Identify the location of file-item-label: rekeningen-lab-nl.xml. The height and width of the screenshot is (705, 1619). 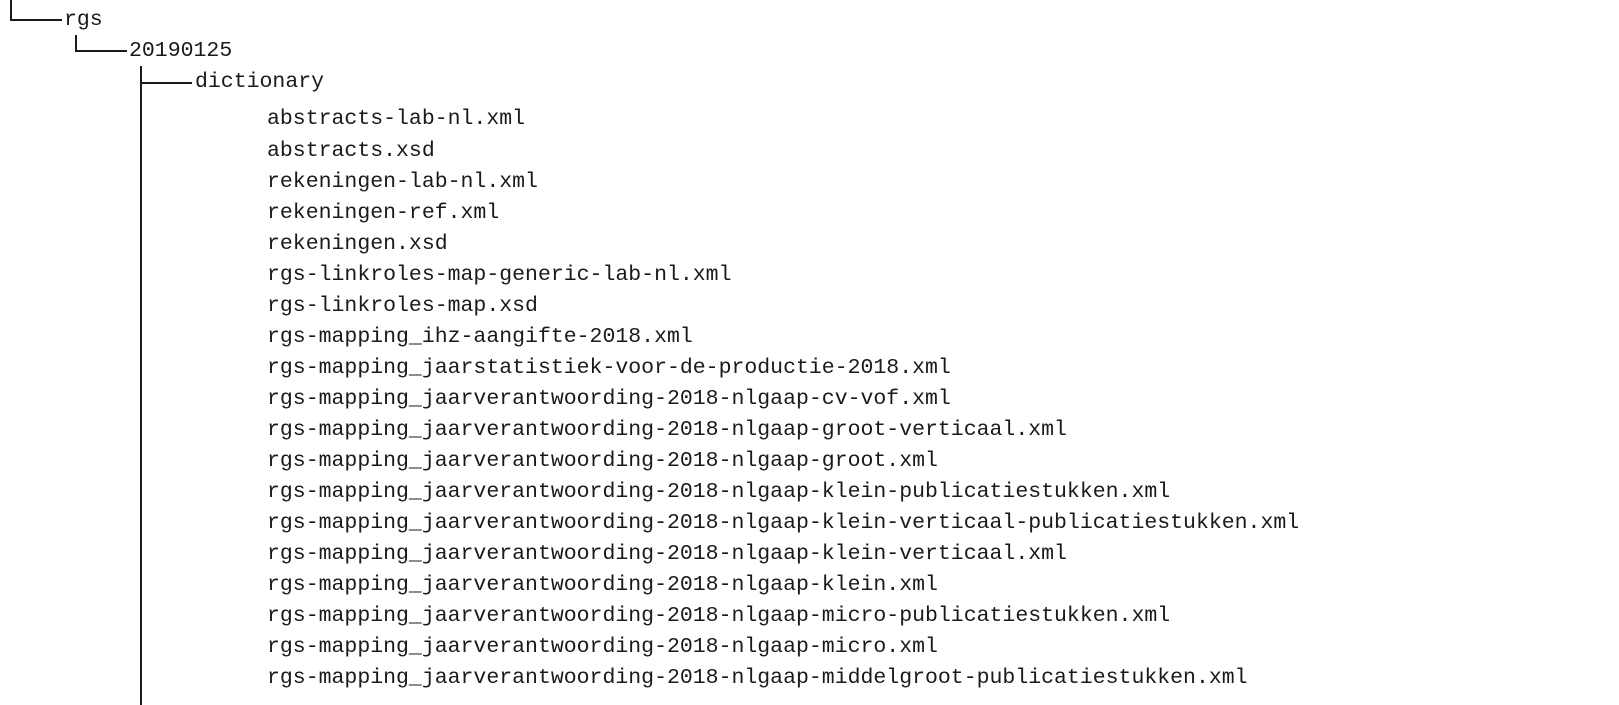
(402, 182).